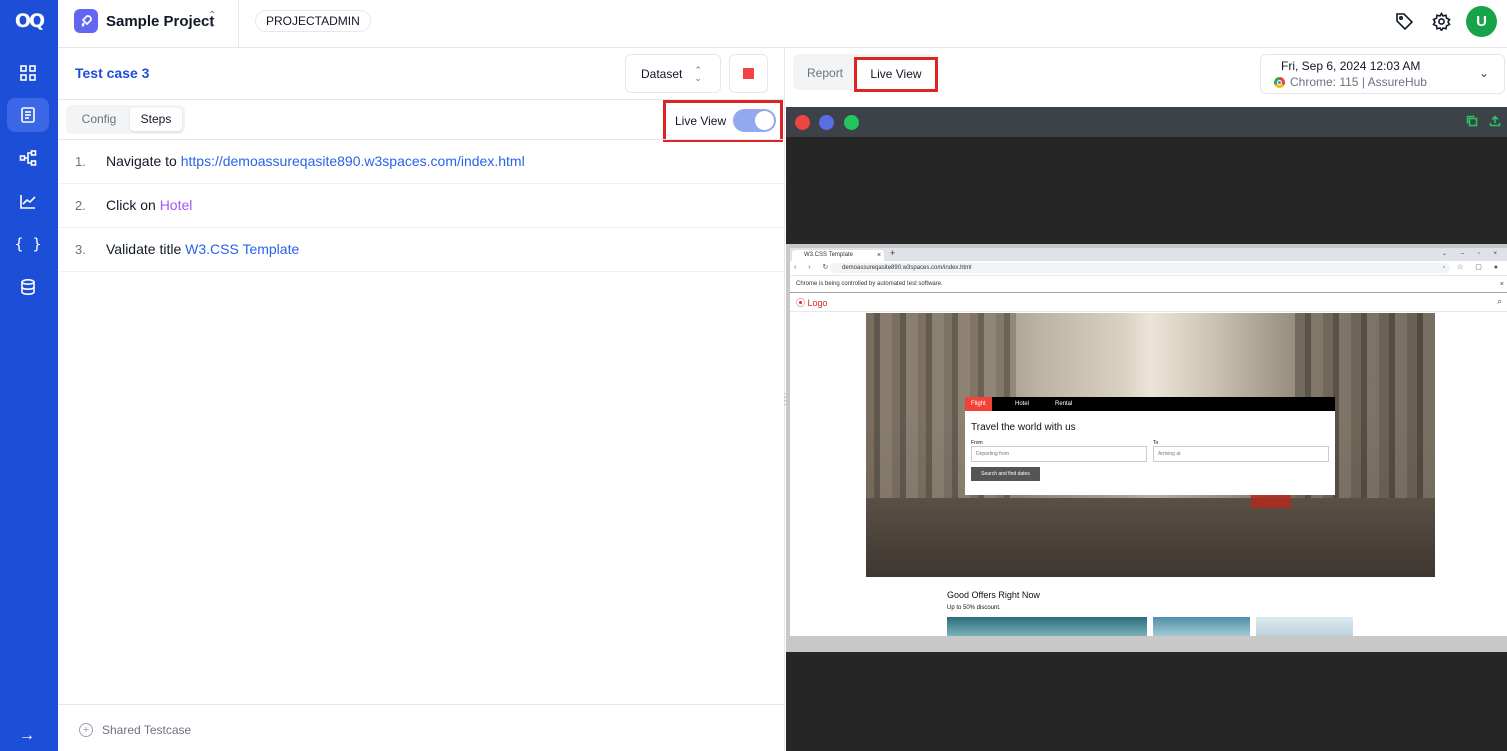 The height and width of the screenshot is (751, 1507). What do you see at coordinates (1150, 537) in the screenshot?
I see `hero-street` at bounding box center [1150, 537].